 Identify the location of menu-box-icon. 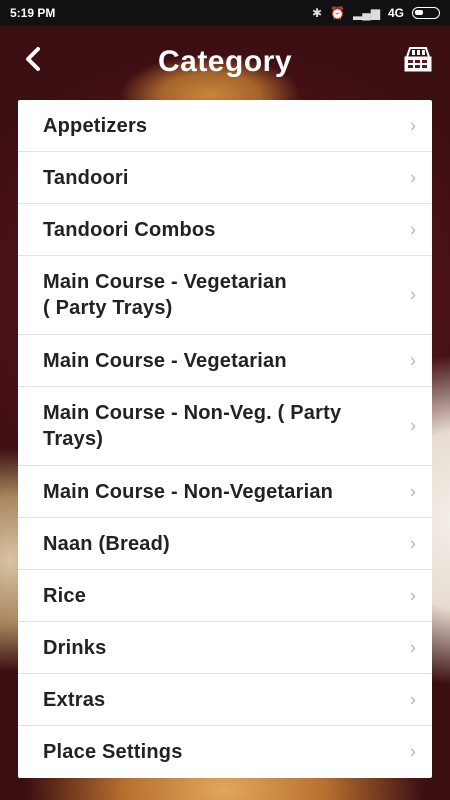
(418, 59).